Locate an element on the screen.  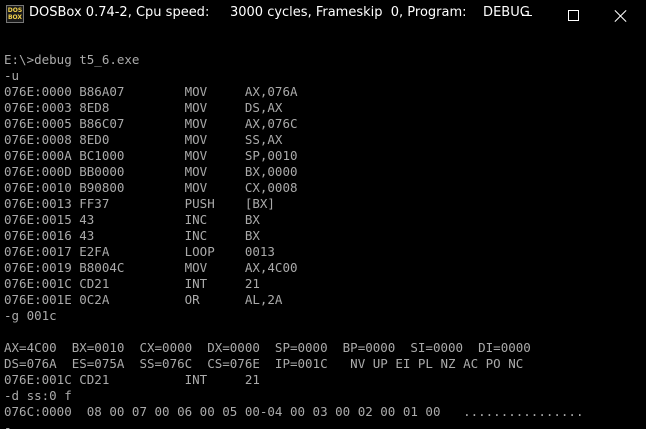
terminal-line: - is located at coordinates (8, 424).